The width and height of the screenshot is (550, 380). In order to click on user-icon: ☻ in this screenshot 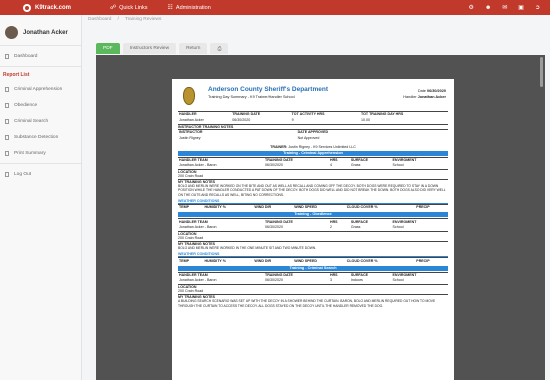, I will do `click(488, 8)`.